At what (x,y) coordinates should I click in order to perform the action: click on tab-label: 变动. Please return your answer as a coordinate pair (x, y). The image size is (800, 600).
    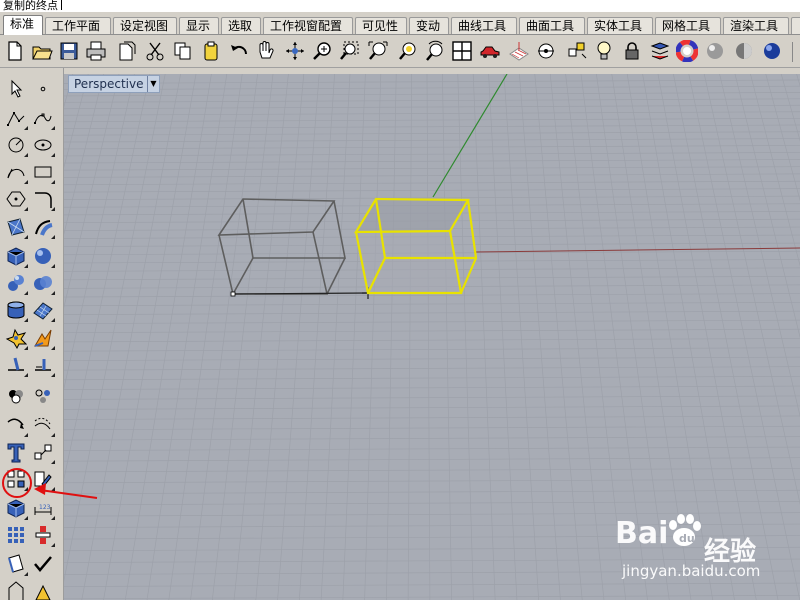
    Looking at the image, I should click on (428, 26).